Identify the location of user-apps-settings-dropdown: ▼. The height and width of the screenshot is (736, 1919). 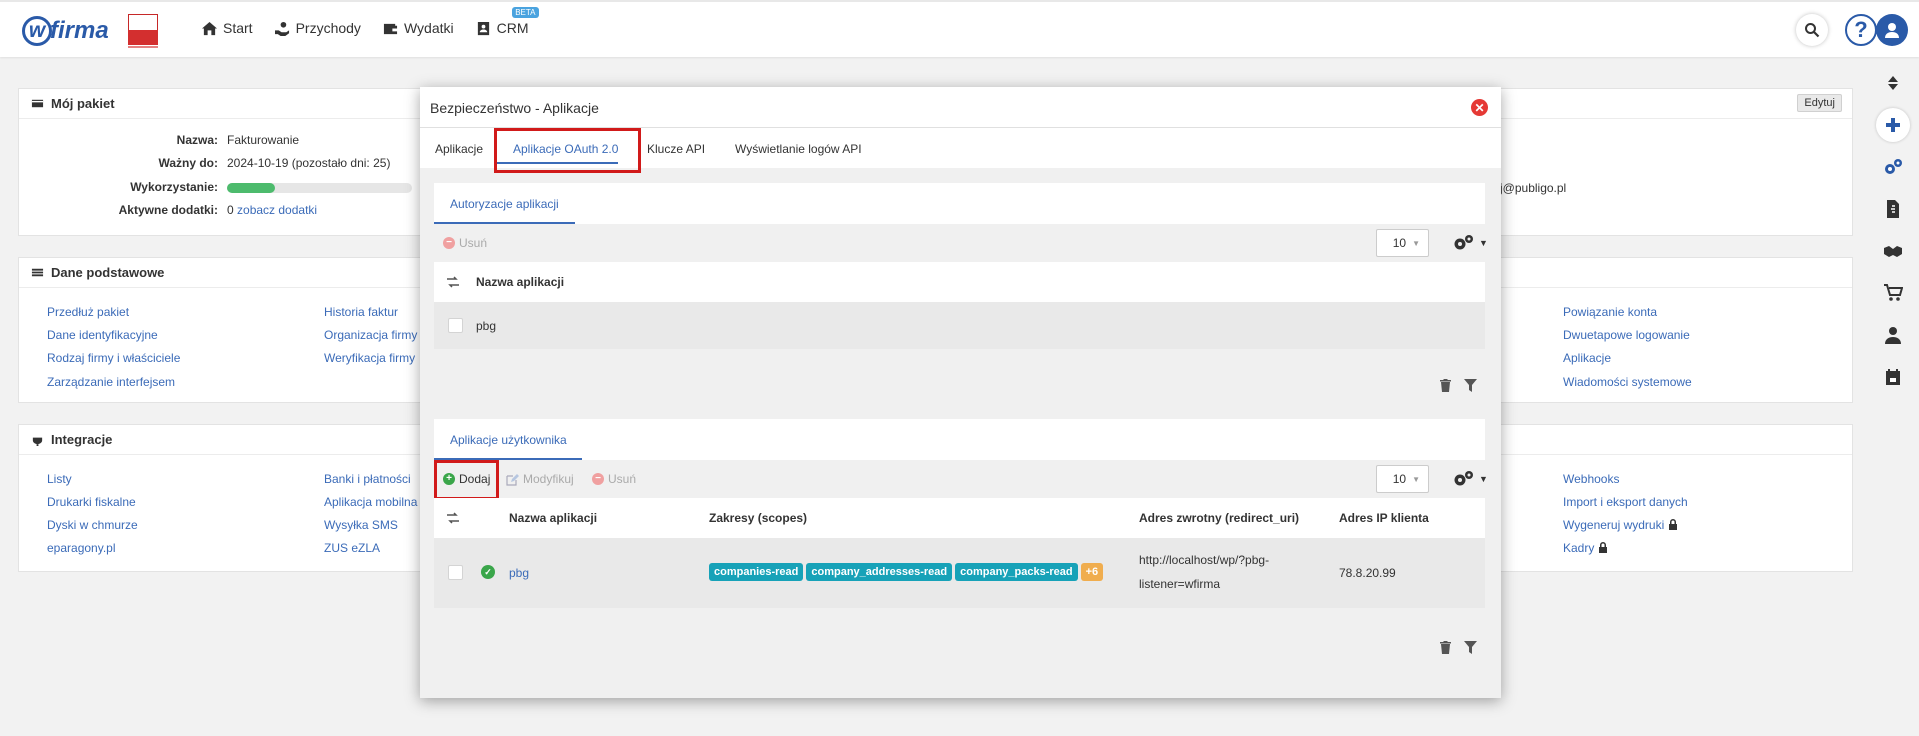
(1473, 479).